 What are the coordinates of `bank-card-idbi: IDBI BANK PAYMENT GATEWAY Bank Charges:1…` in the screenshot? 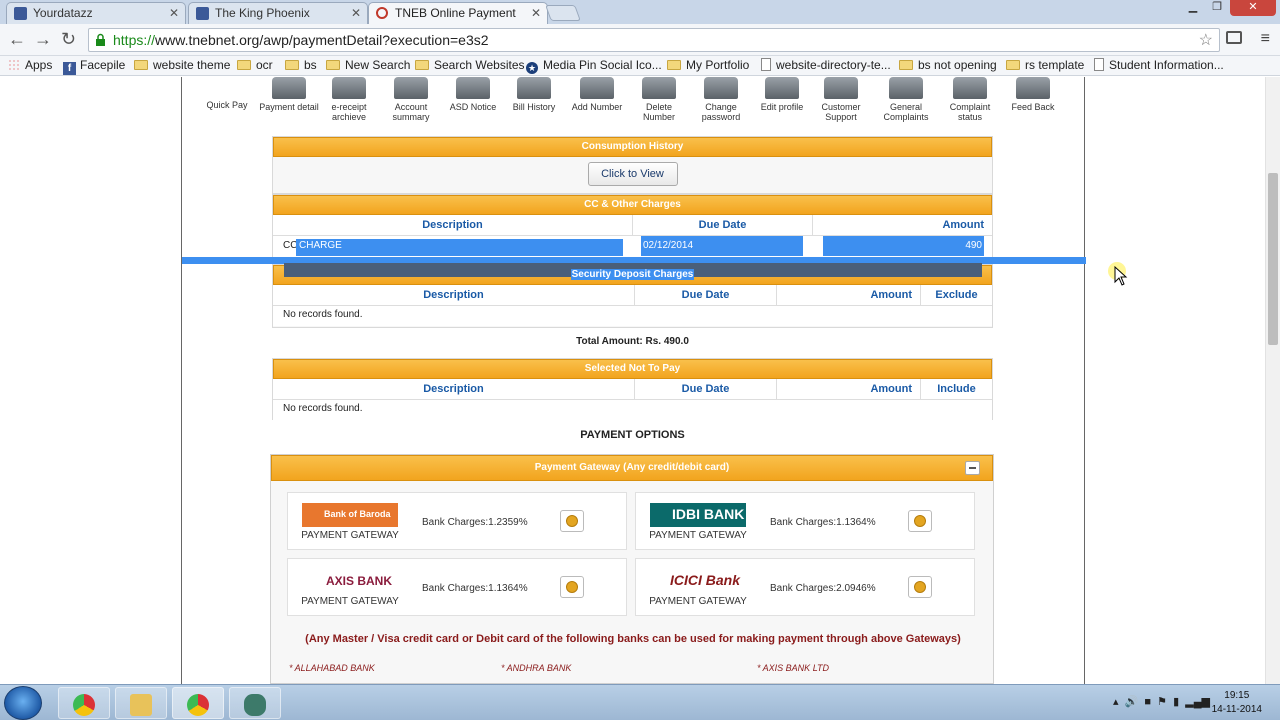 It's located at (805, 521).